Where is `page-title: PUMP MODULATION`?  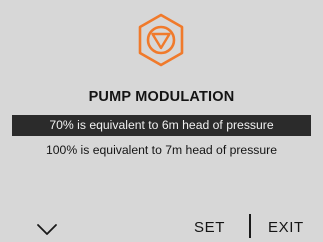 page-title: PUMP MODULATION is located at coordinates (161, 97).